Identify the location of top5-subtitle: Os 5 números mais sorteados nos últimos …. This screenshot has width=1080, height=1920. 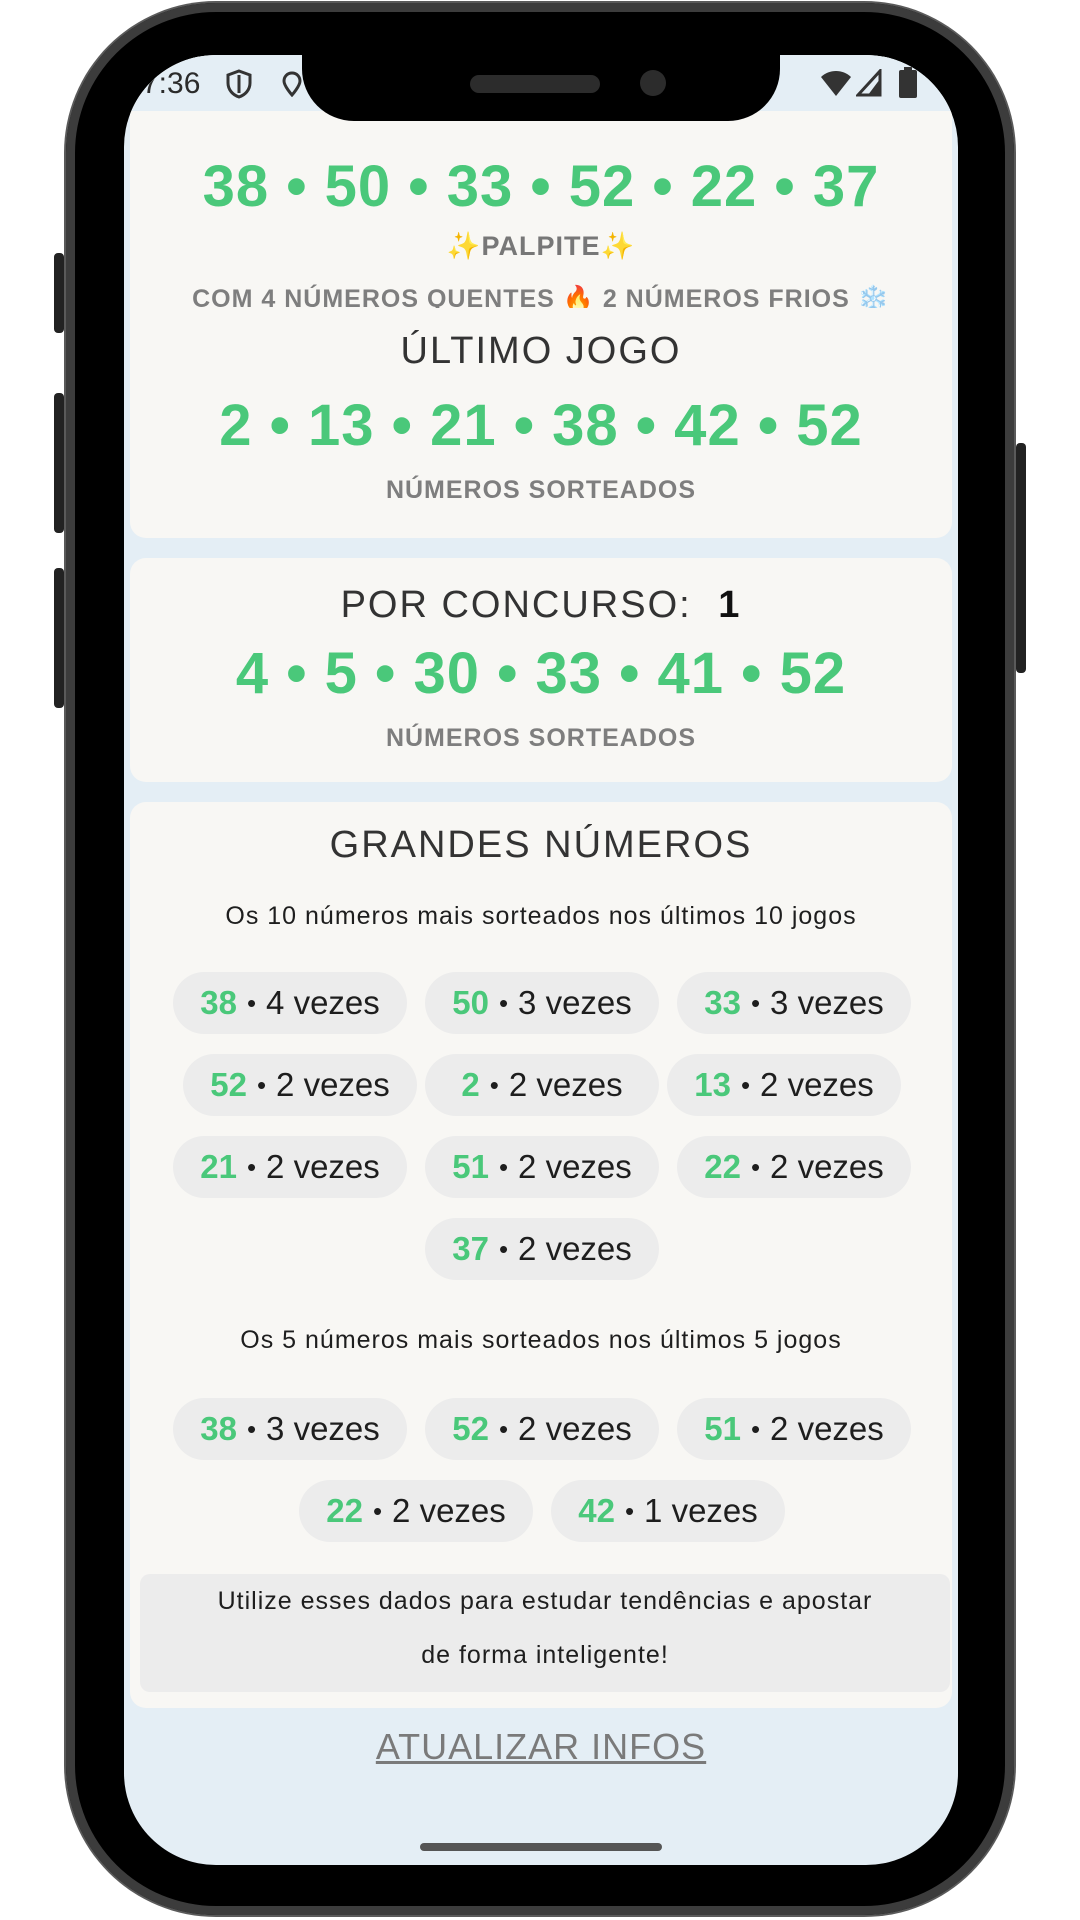
(541, 1340).